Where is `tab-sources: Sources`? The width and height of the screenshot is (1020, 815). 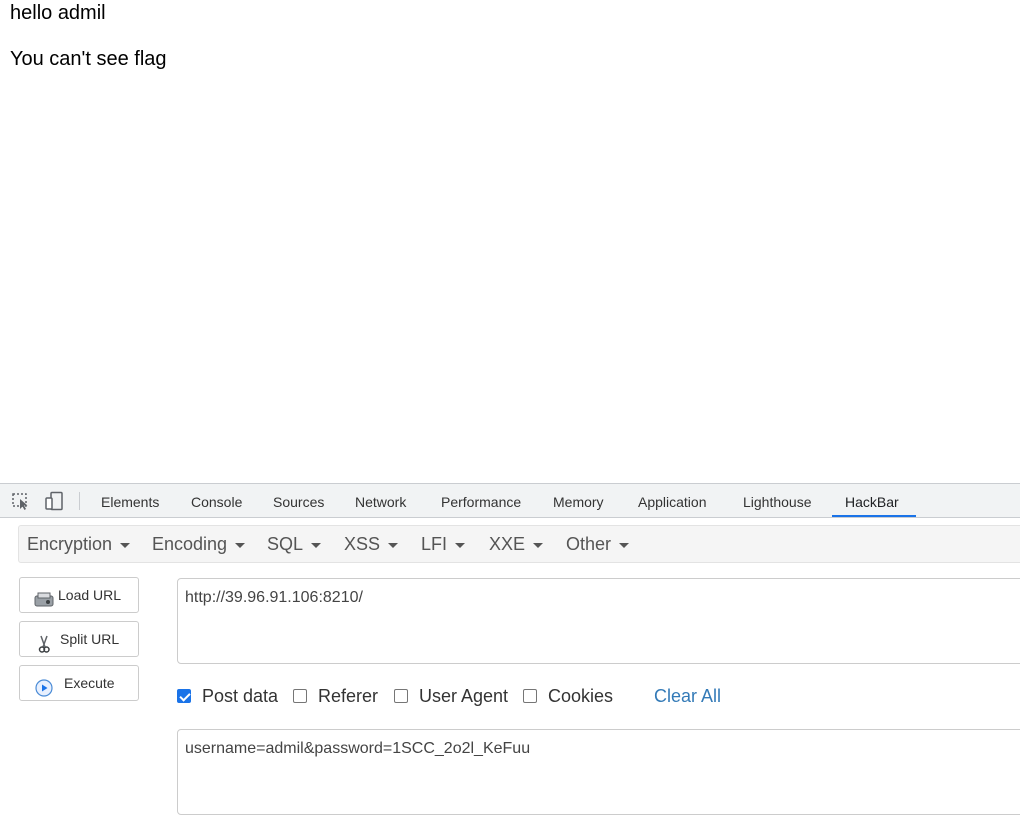
tab-sources: Sources is located at coordinates (298, 500).